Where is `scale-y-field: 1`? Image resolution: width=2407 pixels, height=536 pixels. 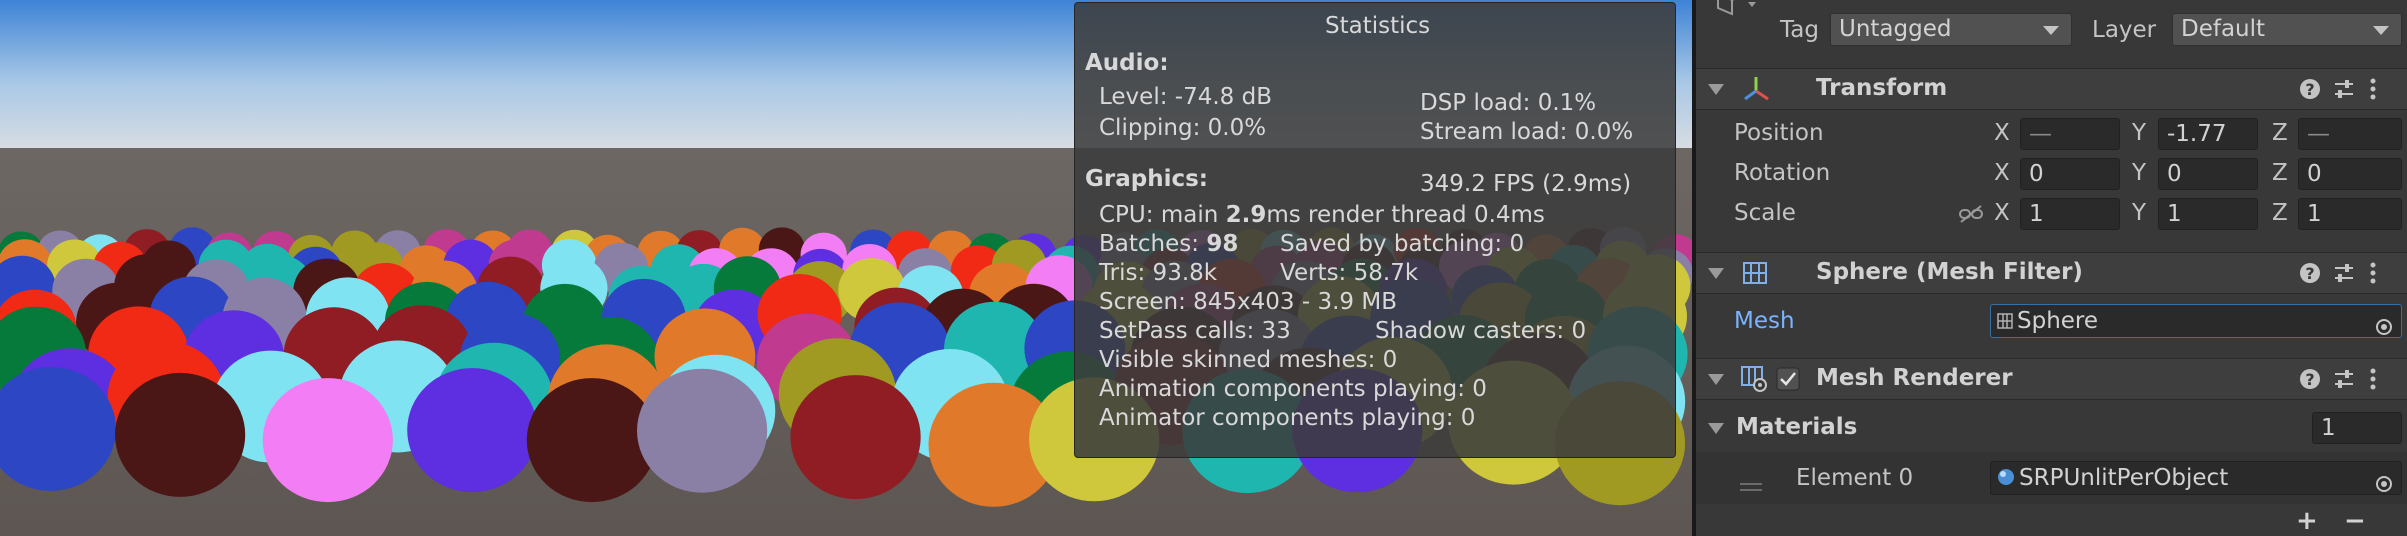
scale-y-field: 1 is located at coordinates (2208, 214).